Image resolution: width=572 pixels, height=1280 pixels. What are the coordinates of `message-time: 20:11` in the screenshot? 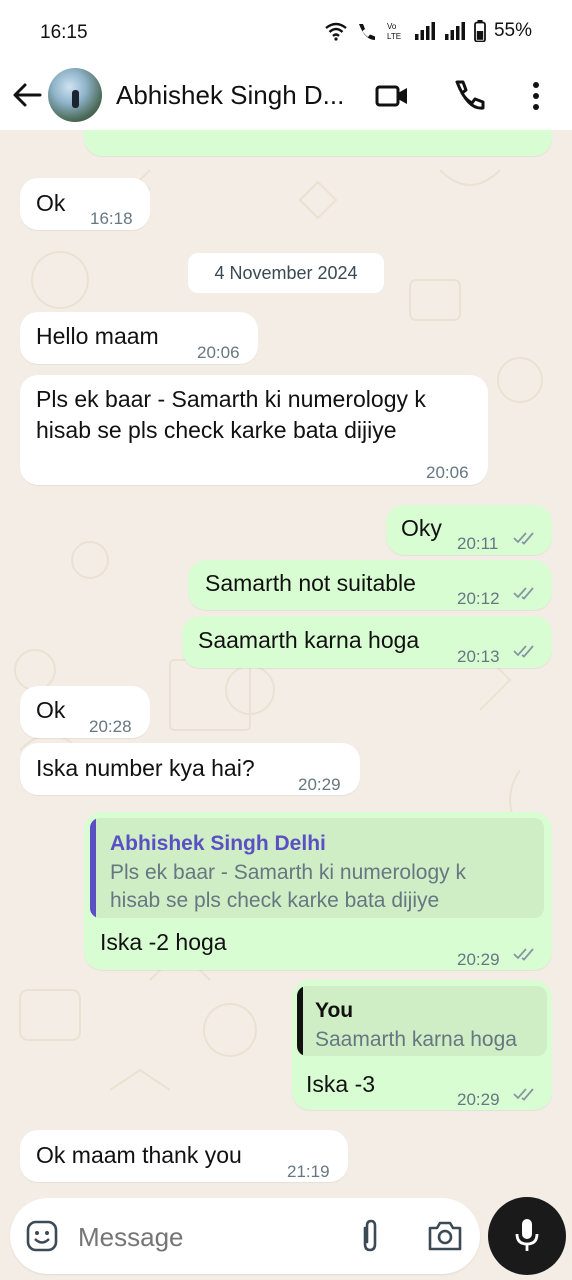 It's located at (478, 543).